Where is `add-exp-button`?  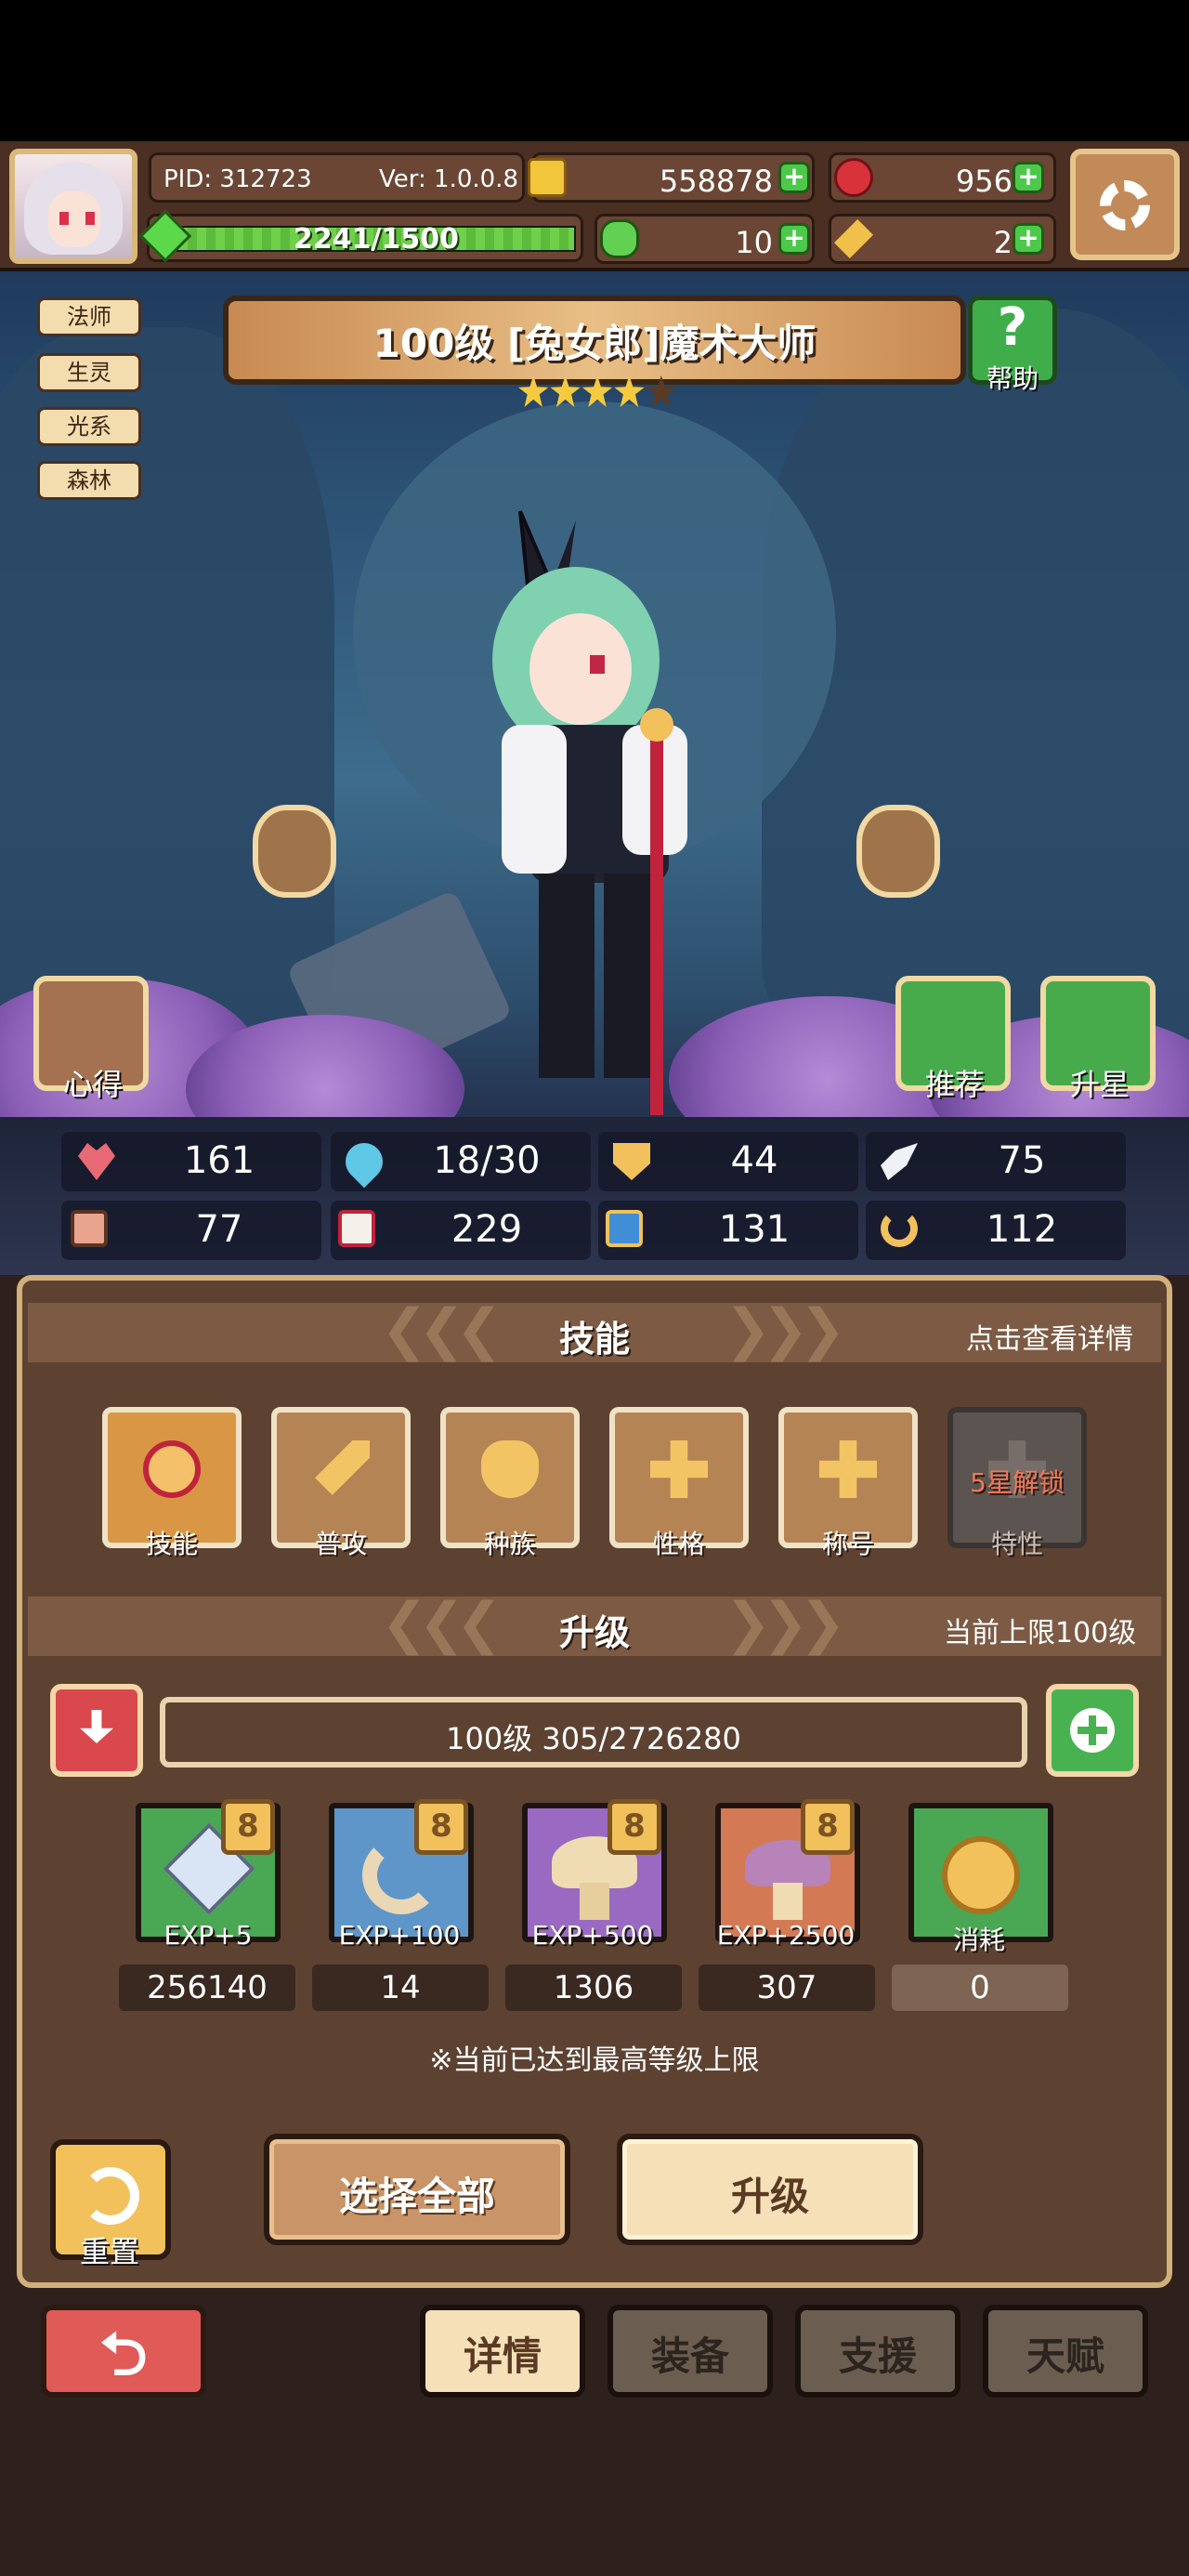
add-exp-button is located at coordinates (1092, 1730).